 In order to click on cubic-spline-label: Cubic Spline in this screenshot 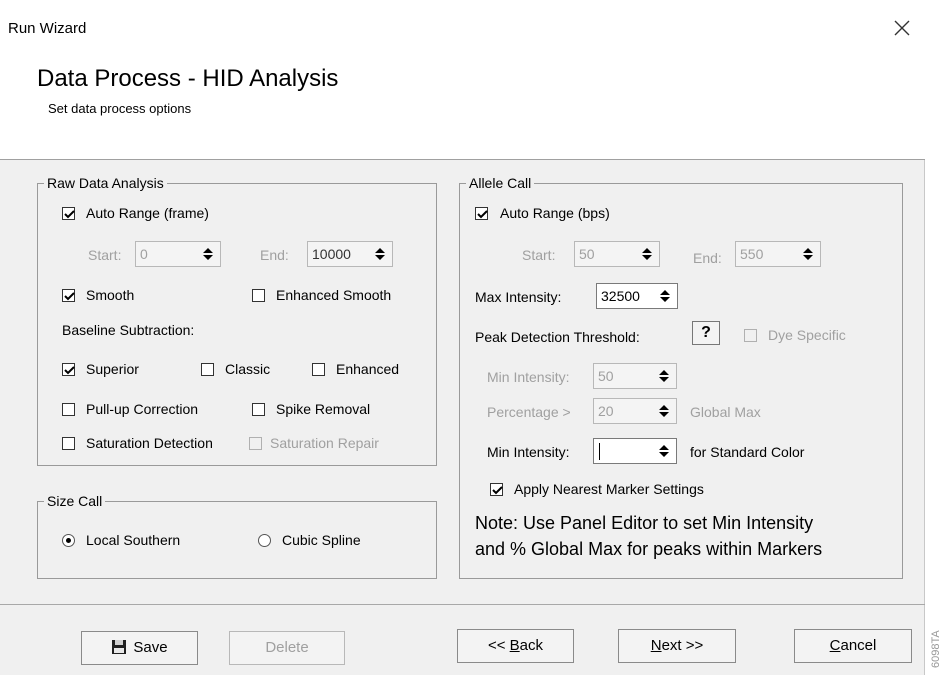, I will do `click(321, 540)`.